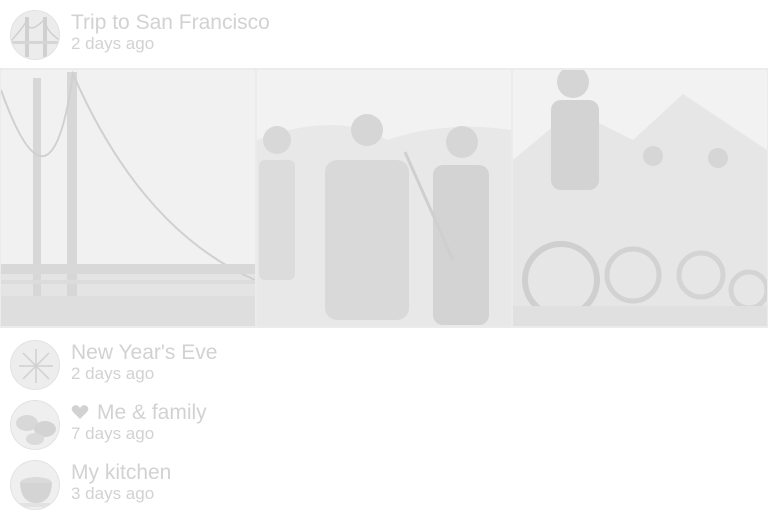 The width and height of the screenshot is (768, 512). I want to click on album-title: Trip to San Francisco, so click(170, 22).